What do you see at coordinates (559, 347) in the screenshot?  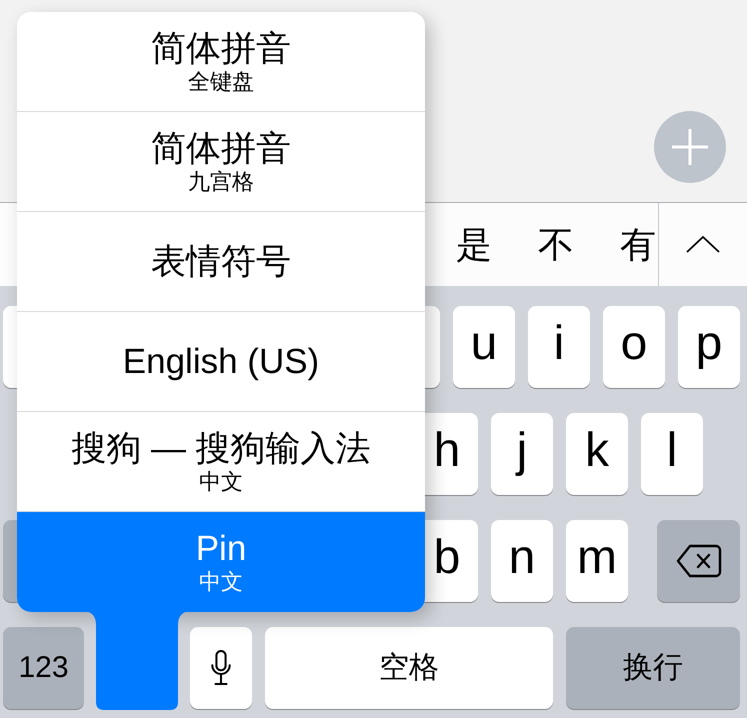 I see `letter-key: i` at bounding box center [559, 347].